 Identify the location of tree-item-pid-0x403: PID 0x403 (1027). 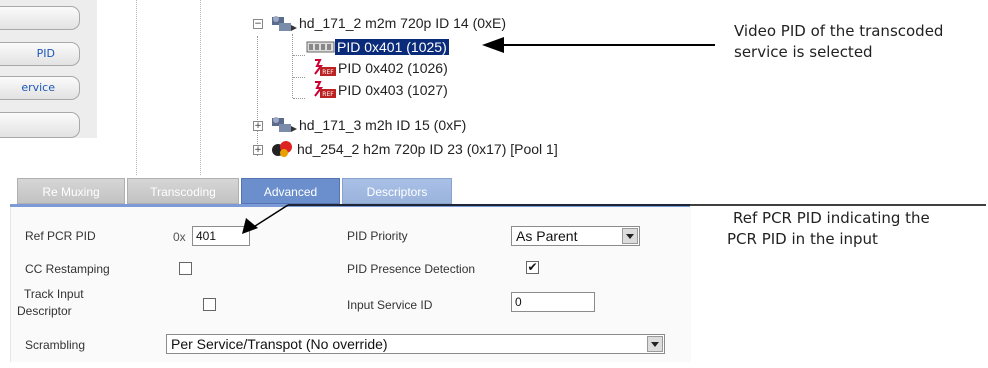
(393, 90).